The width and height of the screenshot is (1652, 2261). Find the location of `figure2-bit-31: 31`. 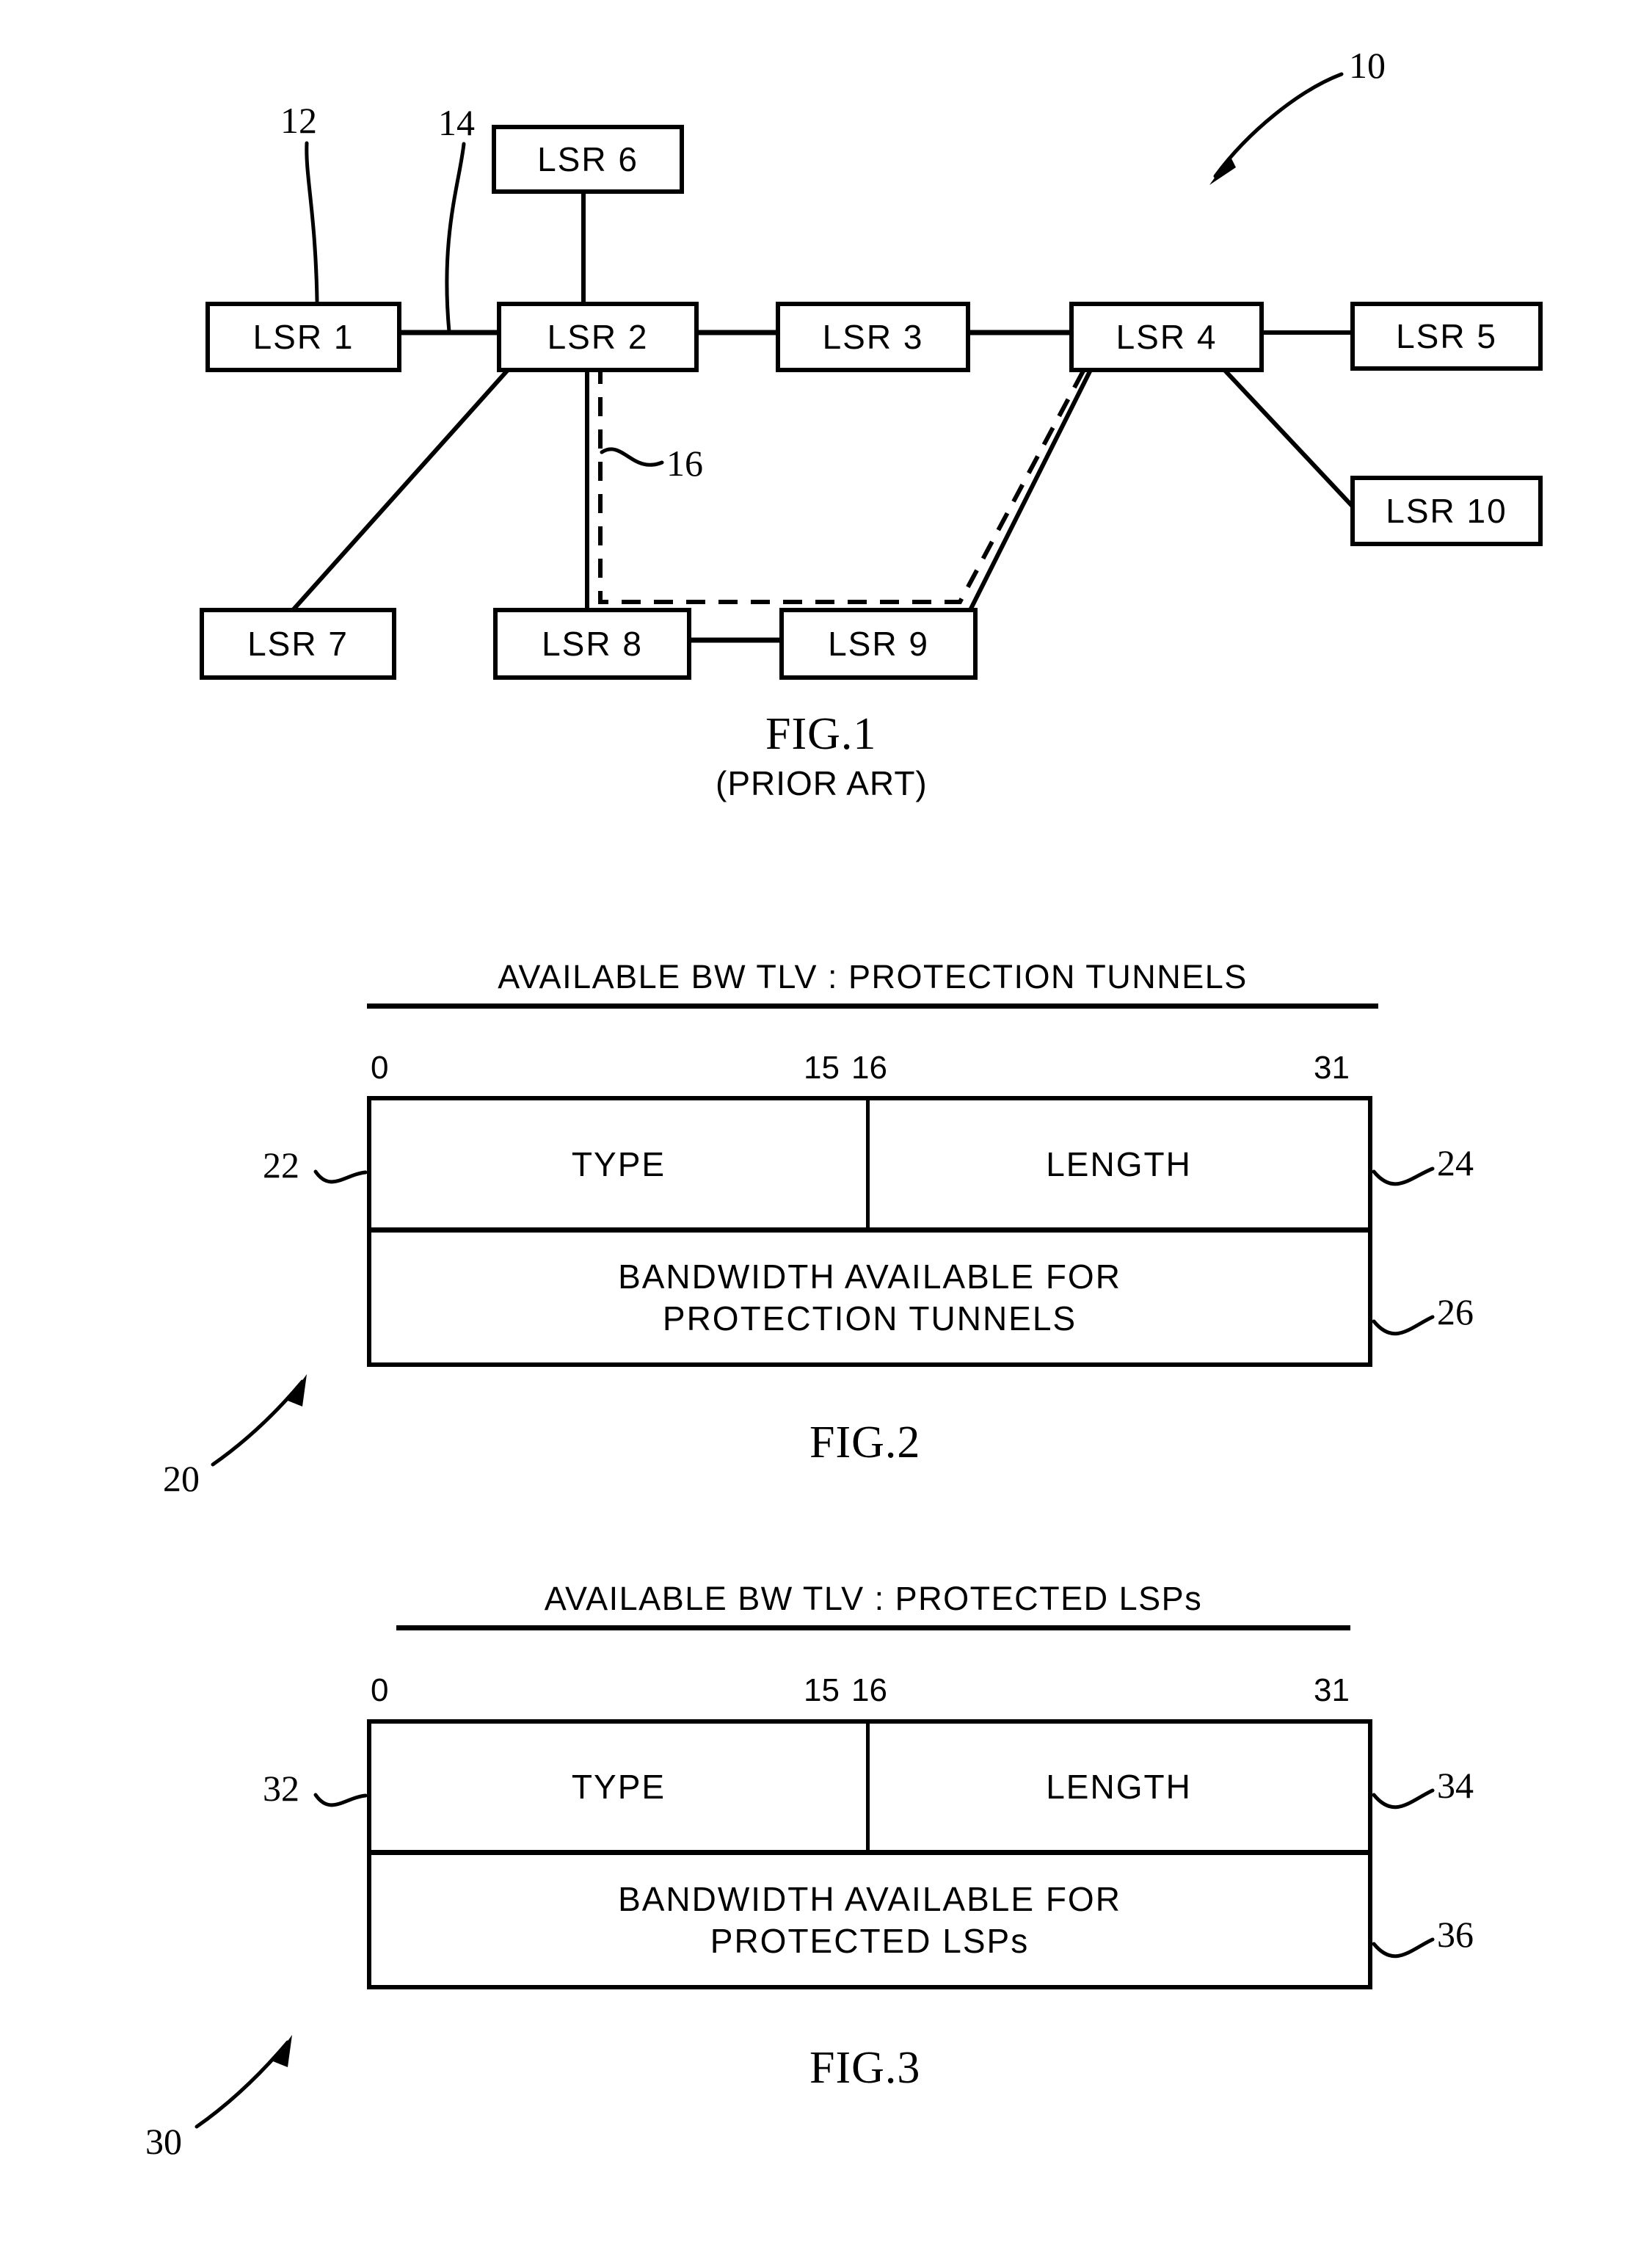

figure2-bit-31: 31 is located at coordinates (1332, 1068).